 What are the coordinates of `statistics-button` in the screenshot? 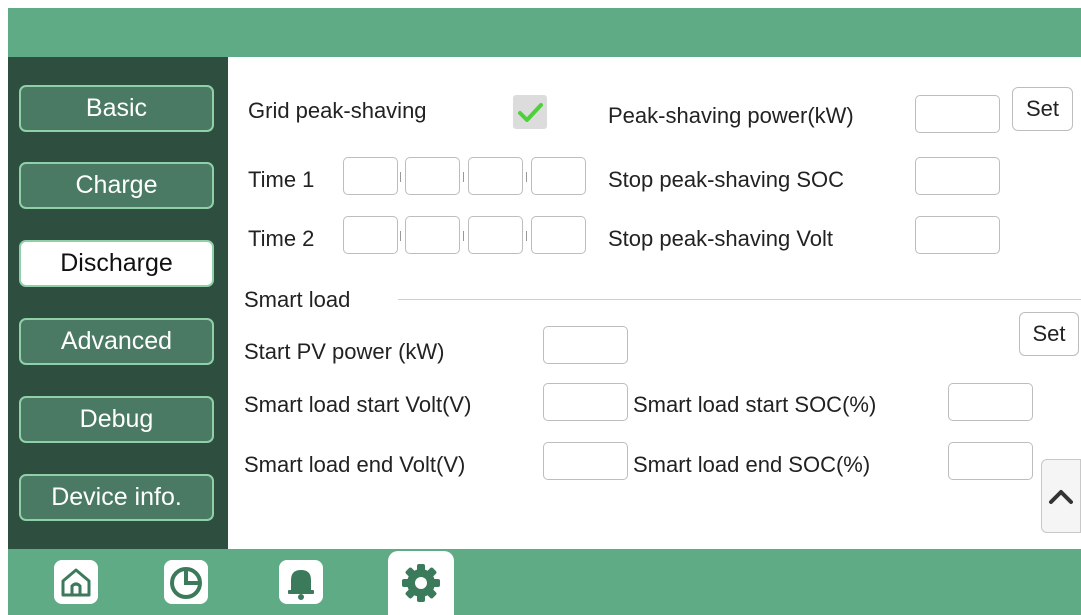 It's located at (186, 582).